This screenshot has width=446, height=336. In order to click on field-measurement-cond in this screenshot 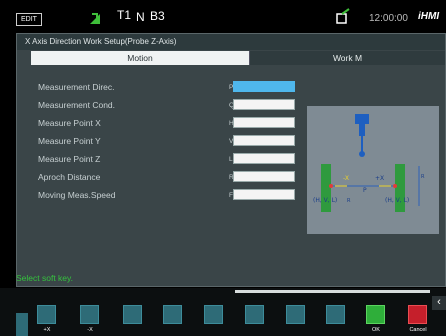, I will do `click(264, 104)`.